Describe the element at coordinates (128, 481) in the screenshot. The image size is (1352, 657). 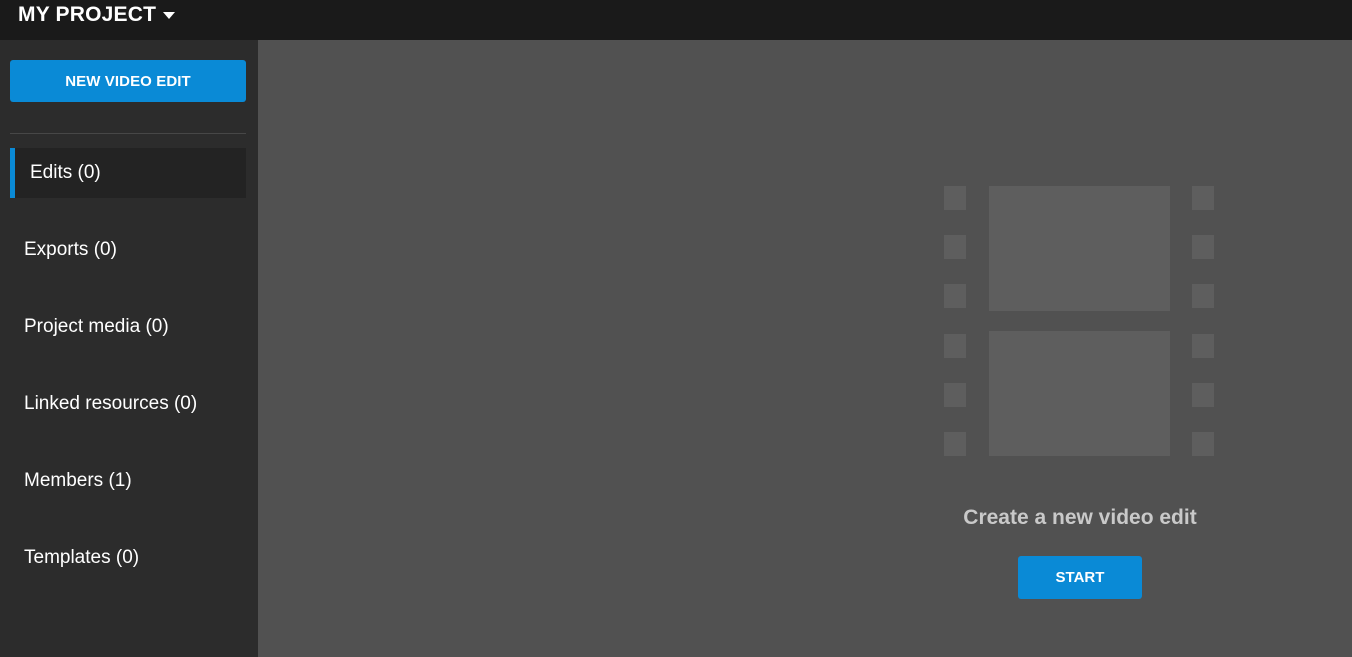
I see `sidebar-item-members: Members (1)` at that location.